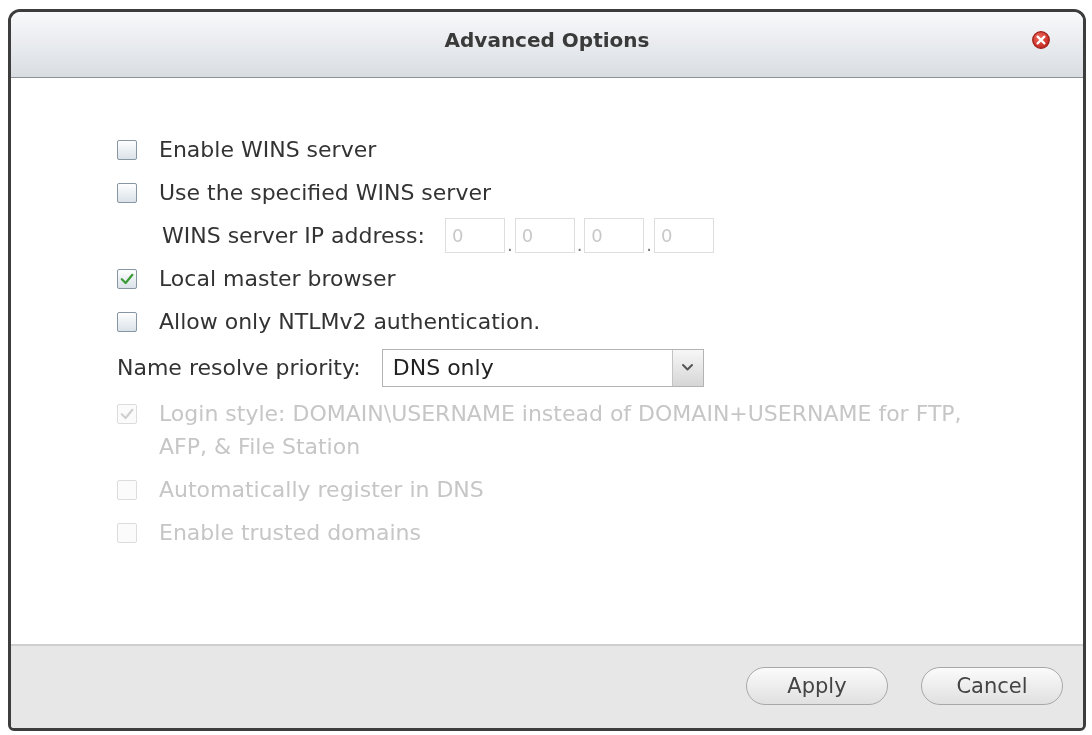  I want to click on field-label: WINS server IP address:, so click(293, 235).